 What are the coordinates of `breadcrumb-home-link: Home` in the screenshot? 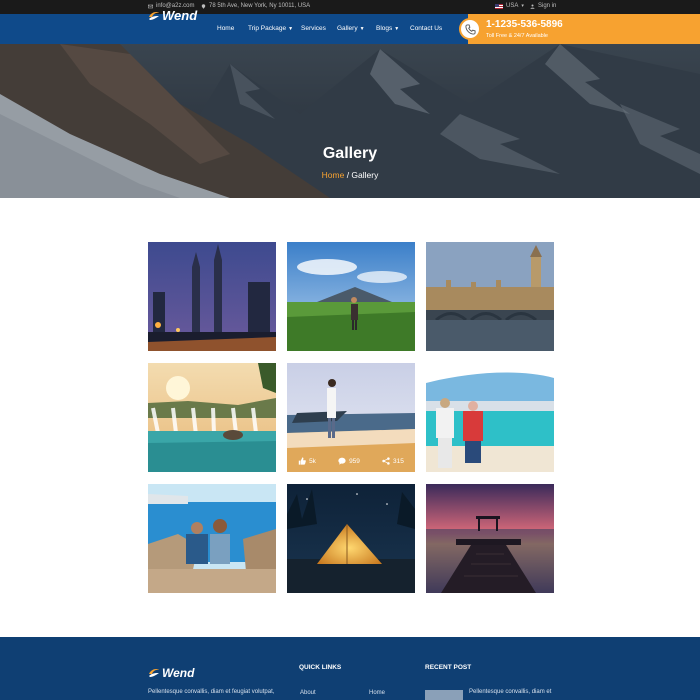 It's located at (333, 175).